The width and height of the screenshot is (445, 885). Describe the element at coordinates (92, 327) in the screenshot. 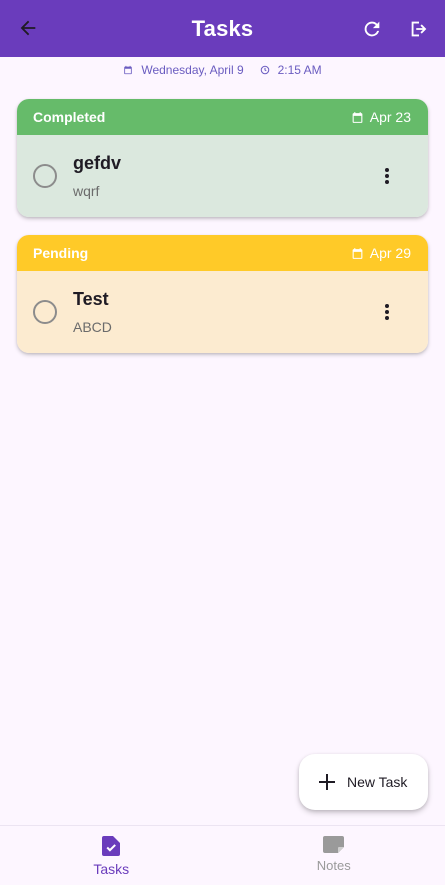

I see `task-description: ABCD` at that location.